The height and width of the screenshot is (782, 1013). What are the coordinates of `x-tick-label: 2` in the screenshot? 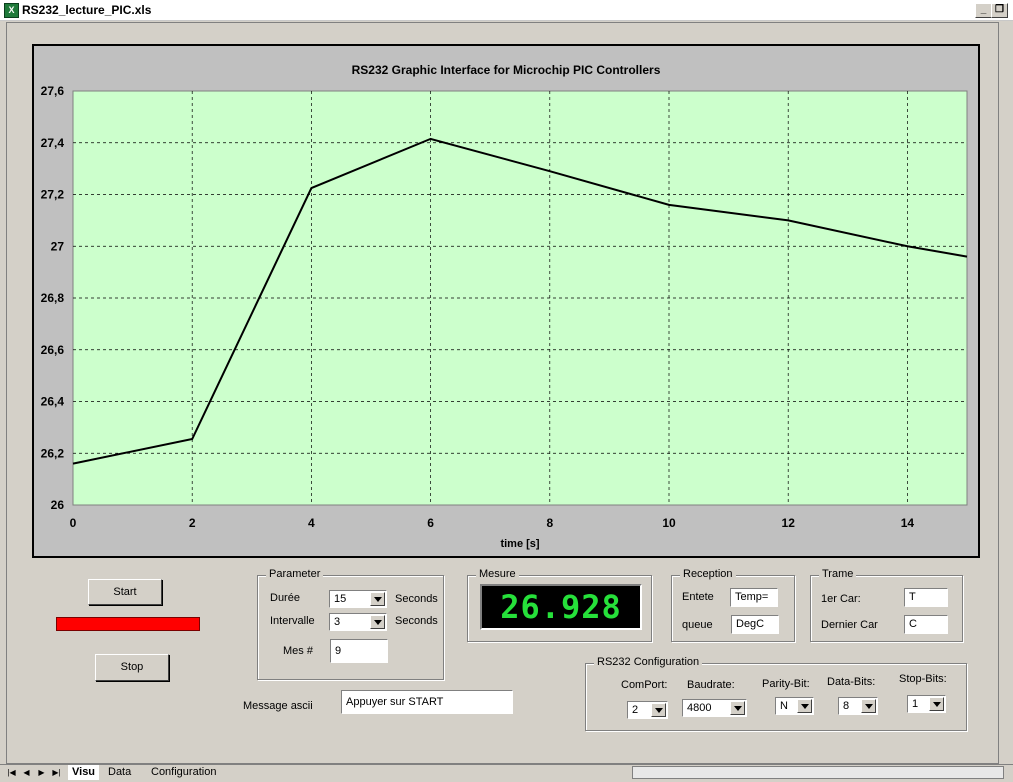 It's located at (192, 523).